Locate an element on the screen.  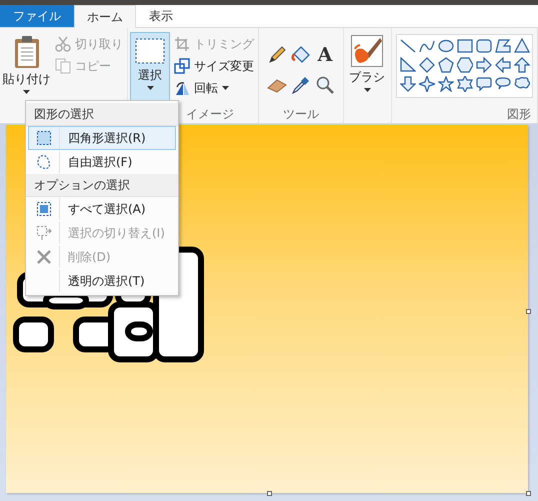
group-label: 図形 is located at coordinates (519, 114).